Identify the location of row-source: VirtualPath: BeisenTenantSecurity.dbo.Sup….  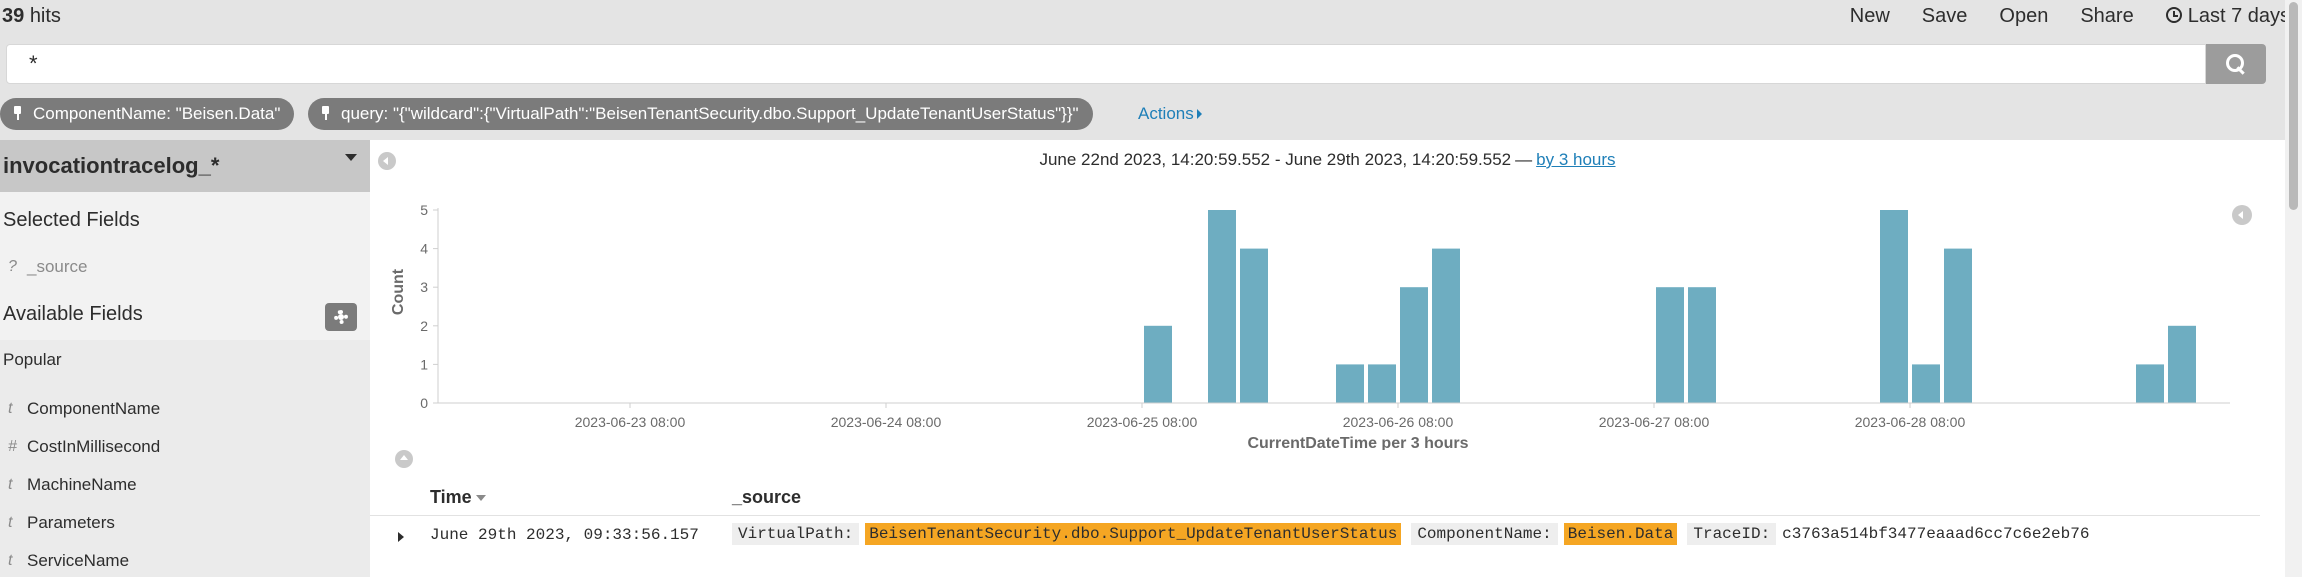
(1492, 534).